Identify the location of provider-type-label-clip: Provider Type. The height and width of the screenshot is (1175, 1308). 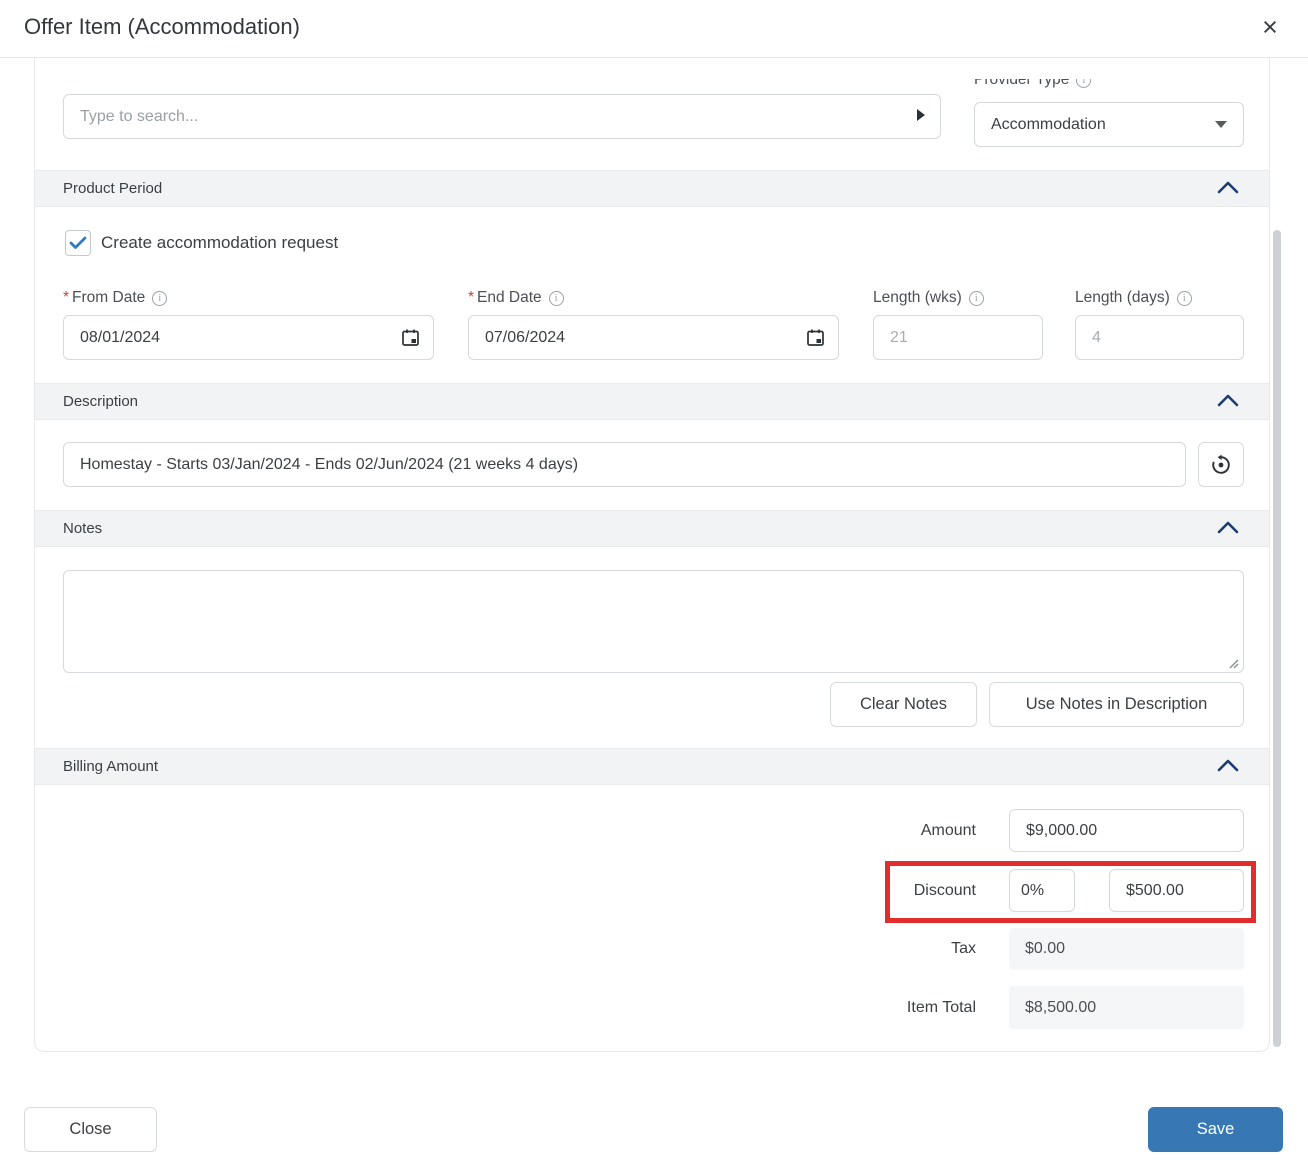
(1084, 86).